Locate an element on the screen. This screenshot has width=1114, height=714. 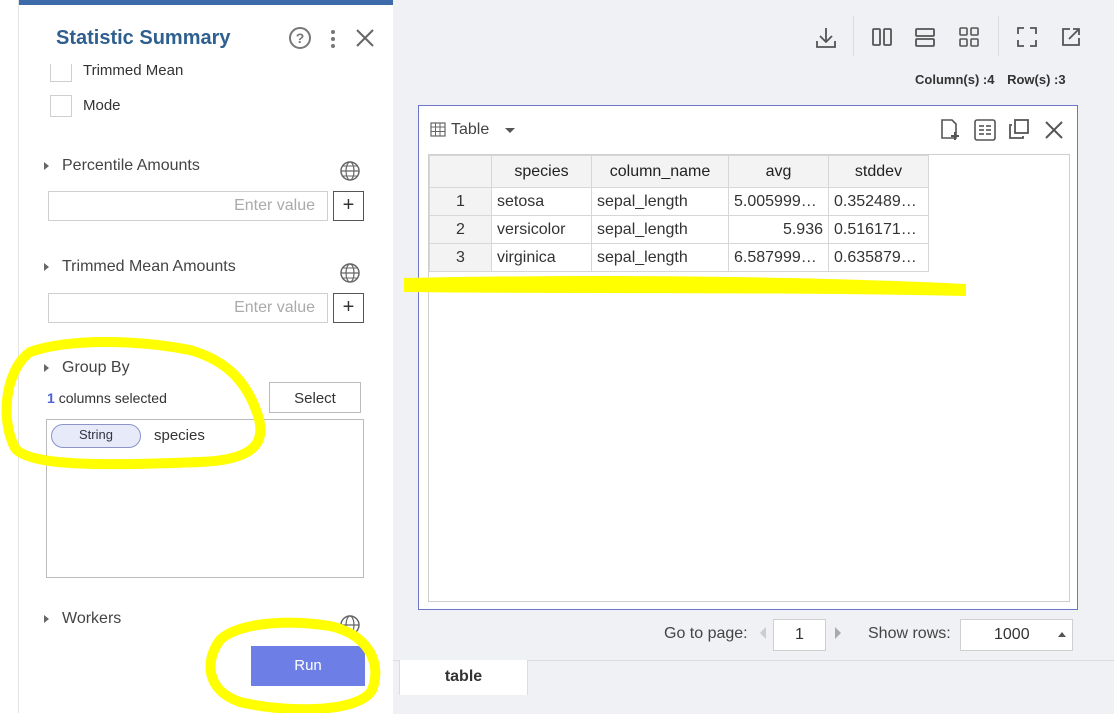
split-horizontal-icon is located at coordinates (925, 37).